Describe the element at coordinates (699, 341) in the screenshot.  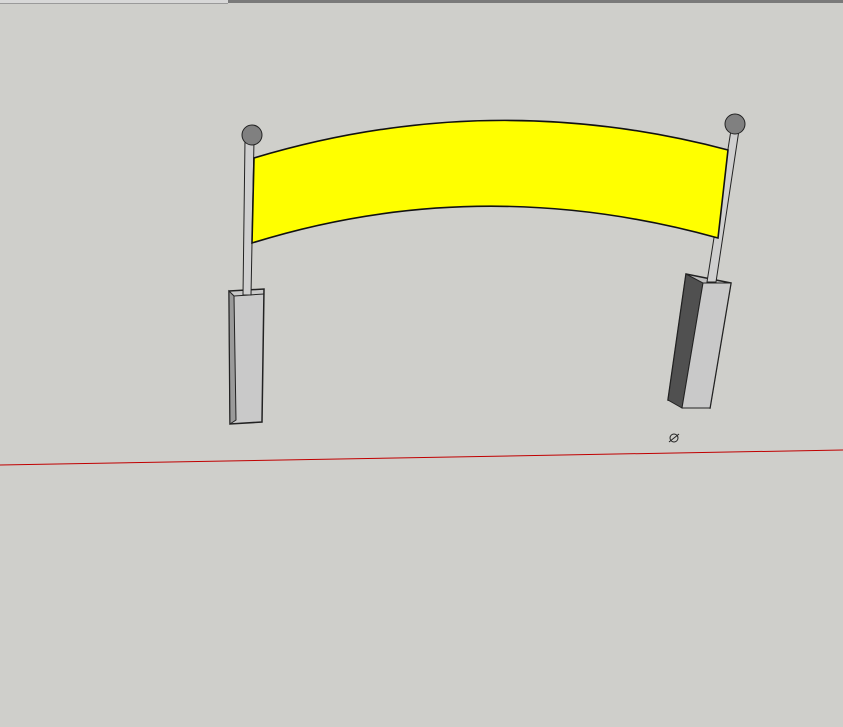
I see `right-base` at that location.